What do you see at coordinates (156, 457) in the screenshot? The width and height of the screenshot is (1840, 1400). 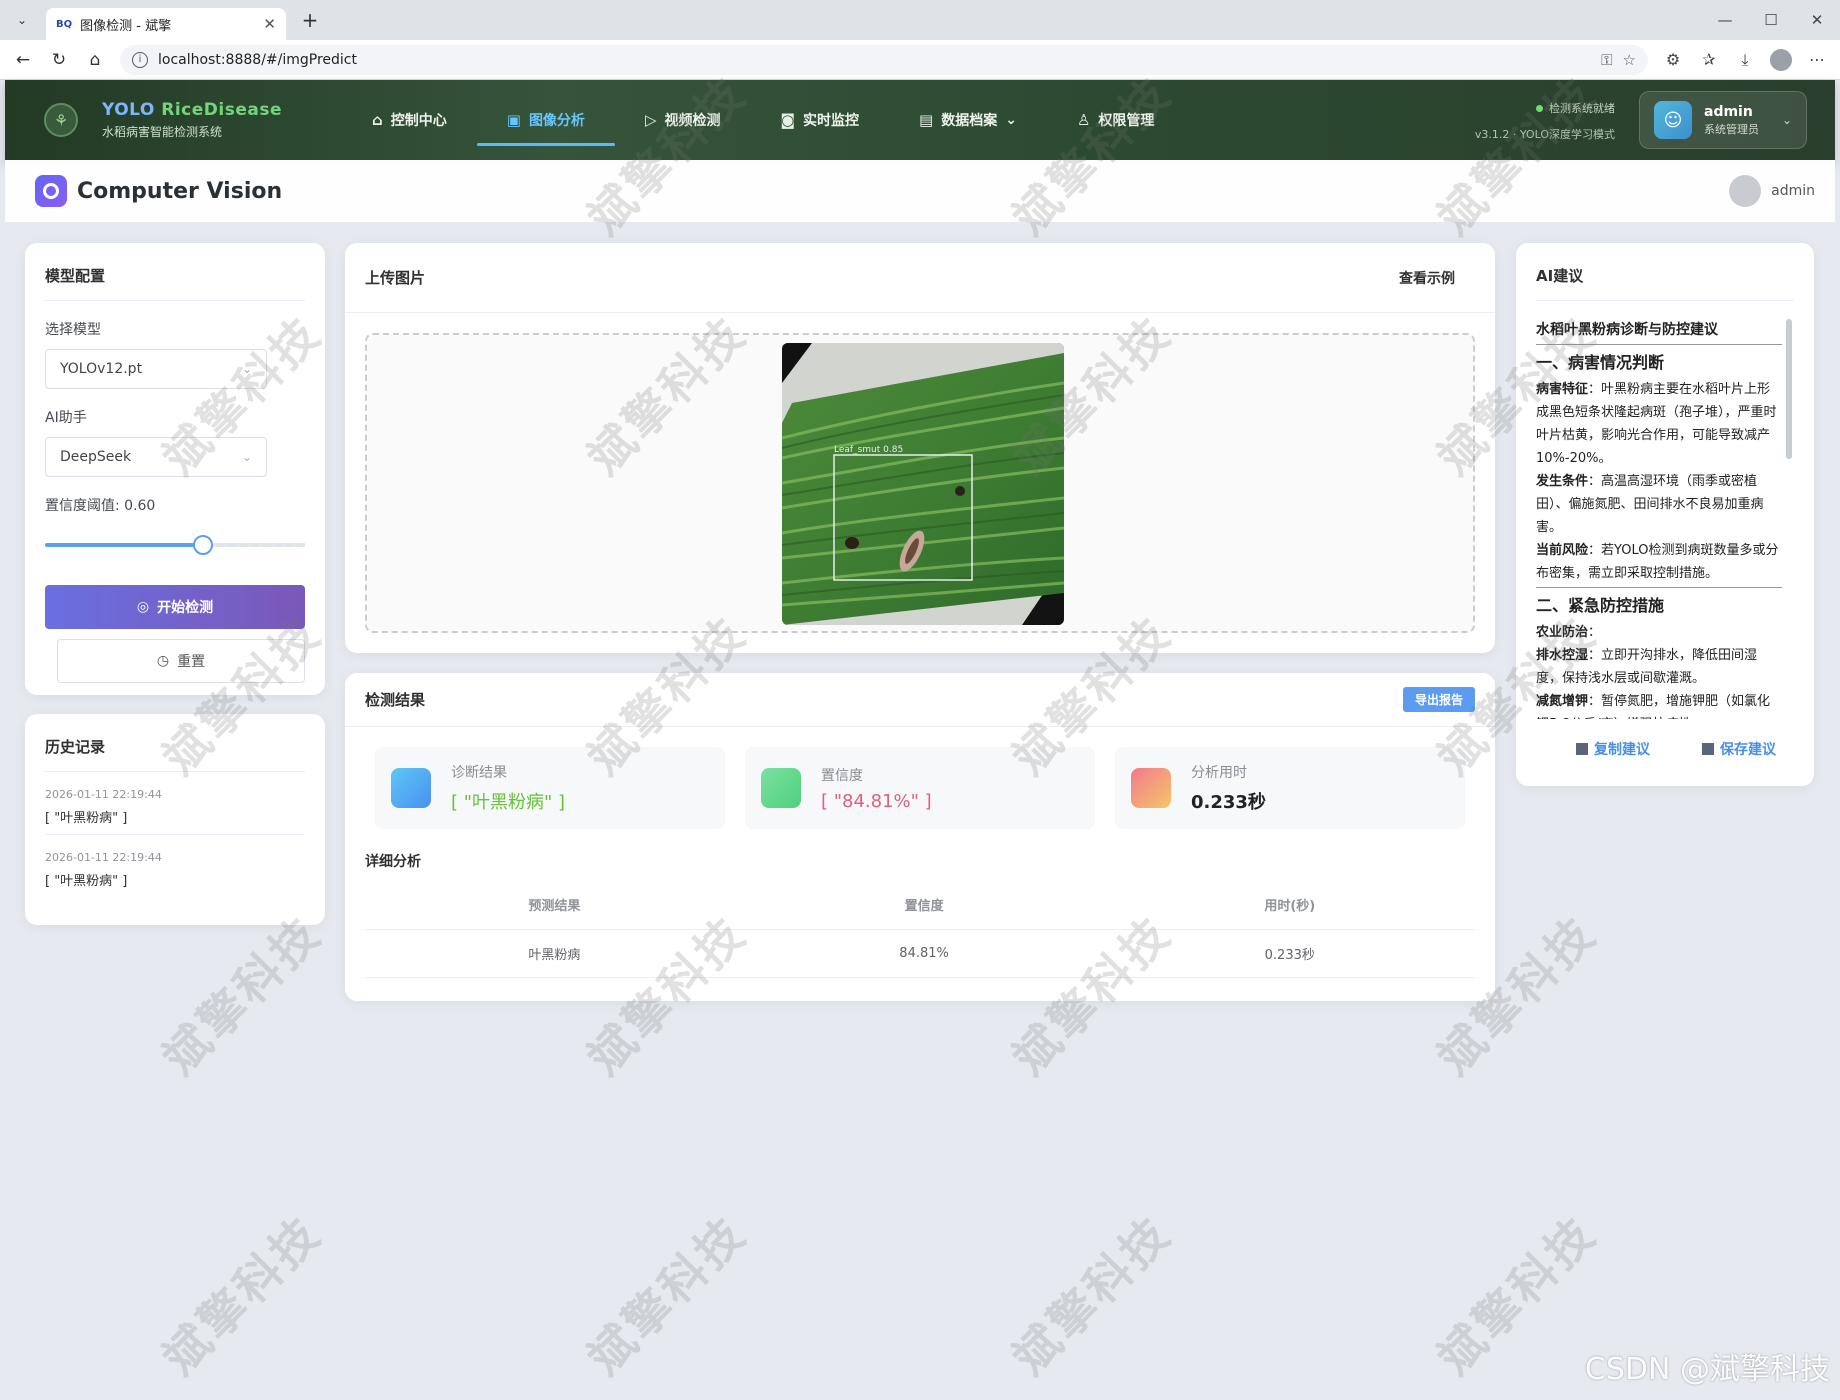 I see `assistant-select: DeepSeek ⌄` at bounding box center [156, 457].